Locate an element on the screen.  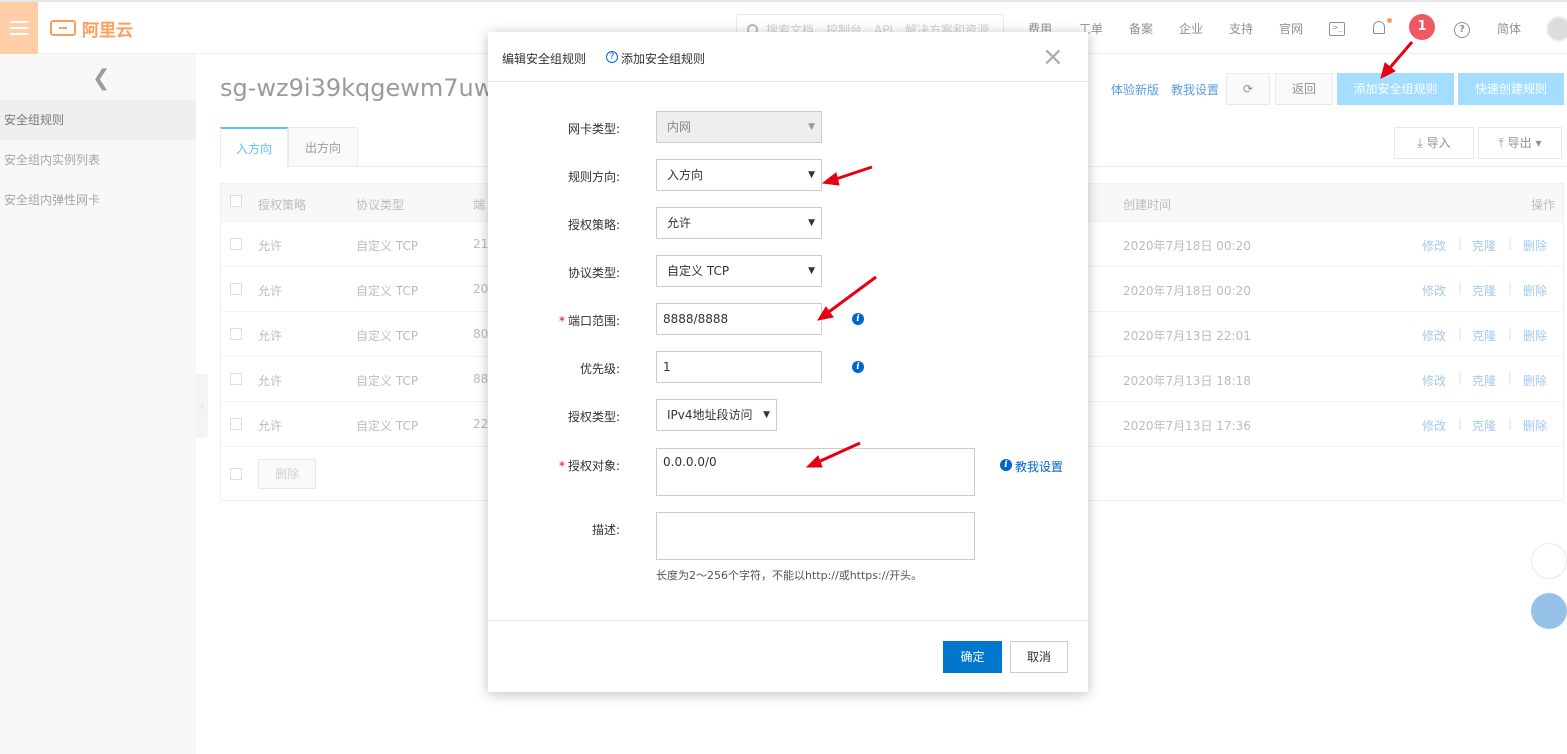
annotation-arrow-badge is located at coordinates (1397, 60).